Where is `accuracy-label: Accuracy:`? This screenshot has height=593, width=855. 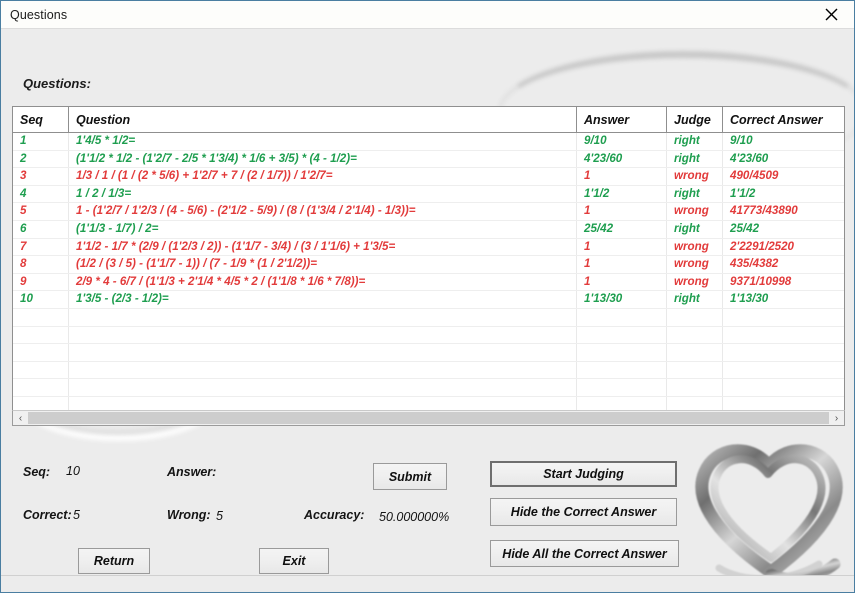 accuracy-label: Accuracy: is located at coordinates (334, 515).